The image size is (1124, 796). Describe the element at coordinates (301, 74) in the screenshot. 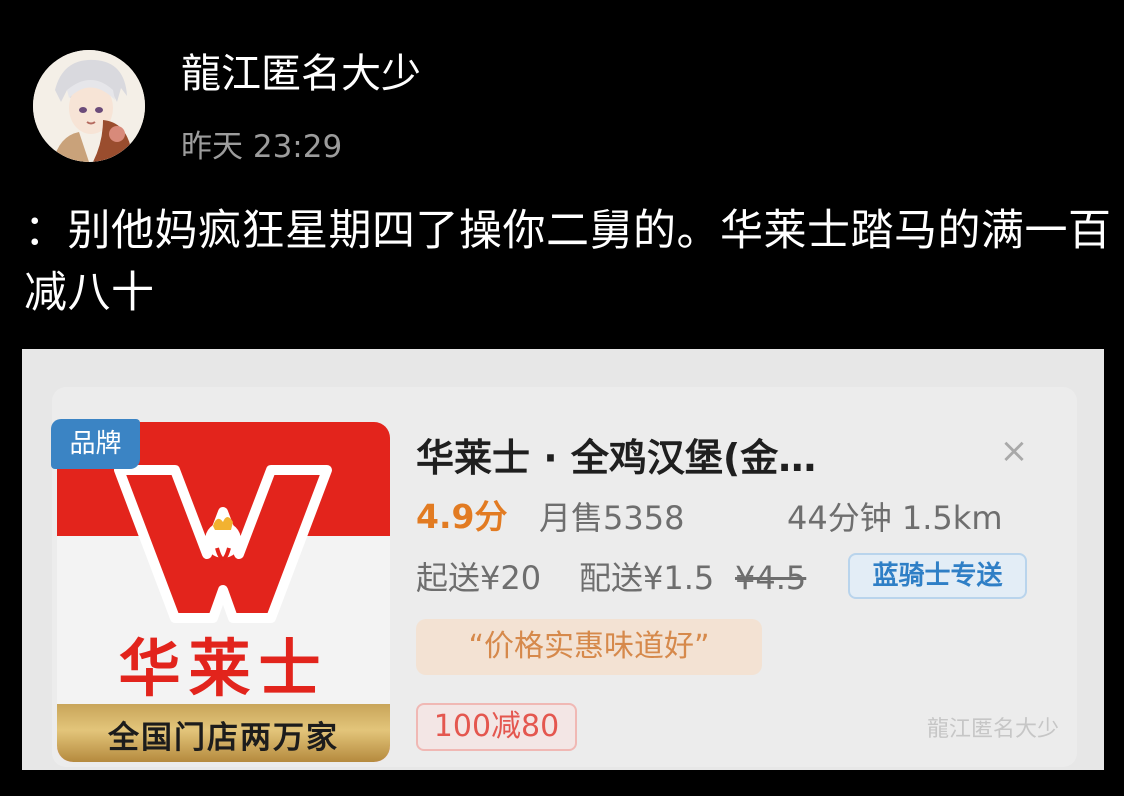

I see `username: 龍江匿名大少` at that location.